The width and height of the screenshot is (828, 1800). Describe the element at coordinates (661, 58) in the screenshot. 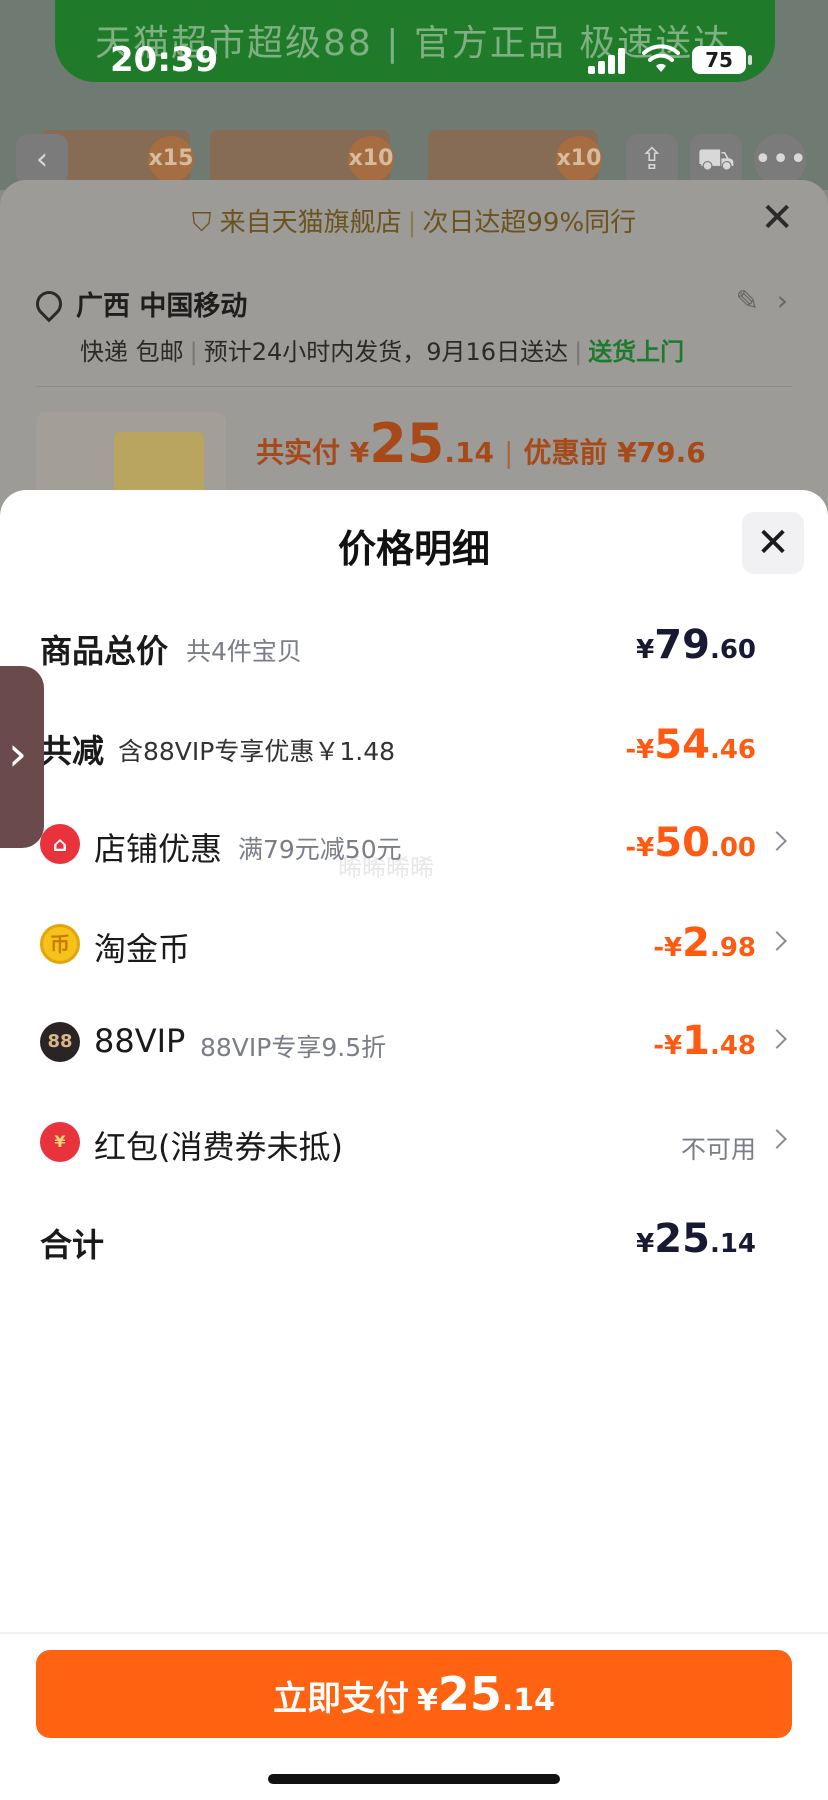

I see `wifi-icon` at that location.